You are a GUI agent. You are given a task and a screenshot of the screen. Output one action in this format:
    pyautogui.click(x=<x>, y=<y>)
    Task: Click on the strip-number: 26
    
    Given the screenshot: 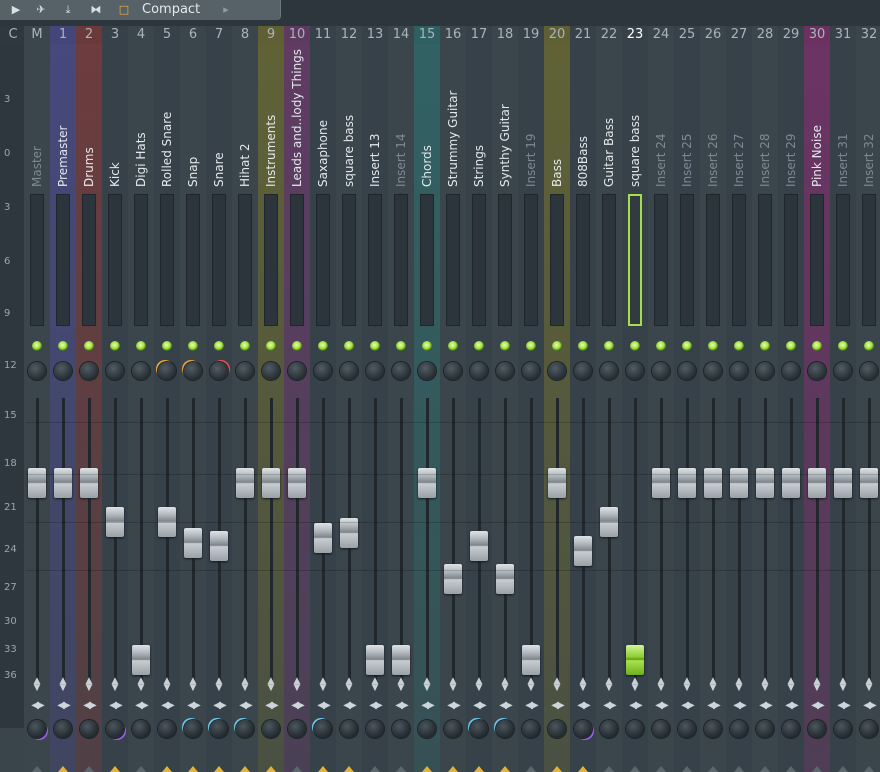 What is the action you would take?
    pyautogui.click(x=713, y=35)
    